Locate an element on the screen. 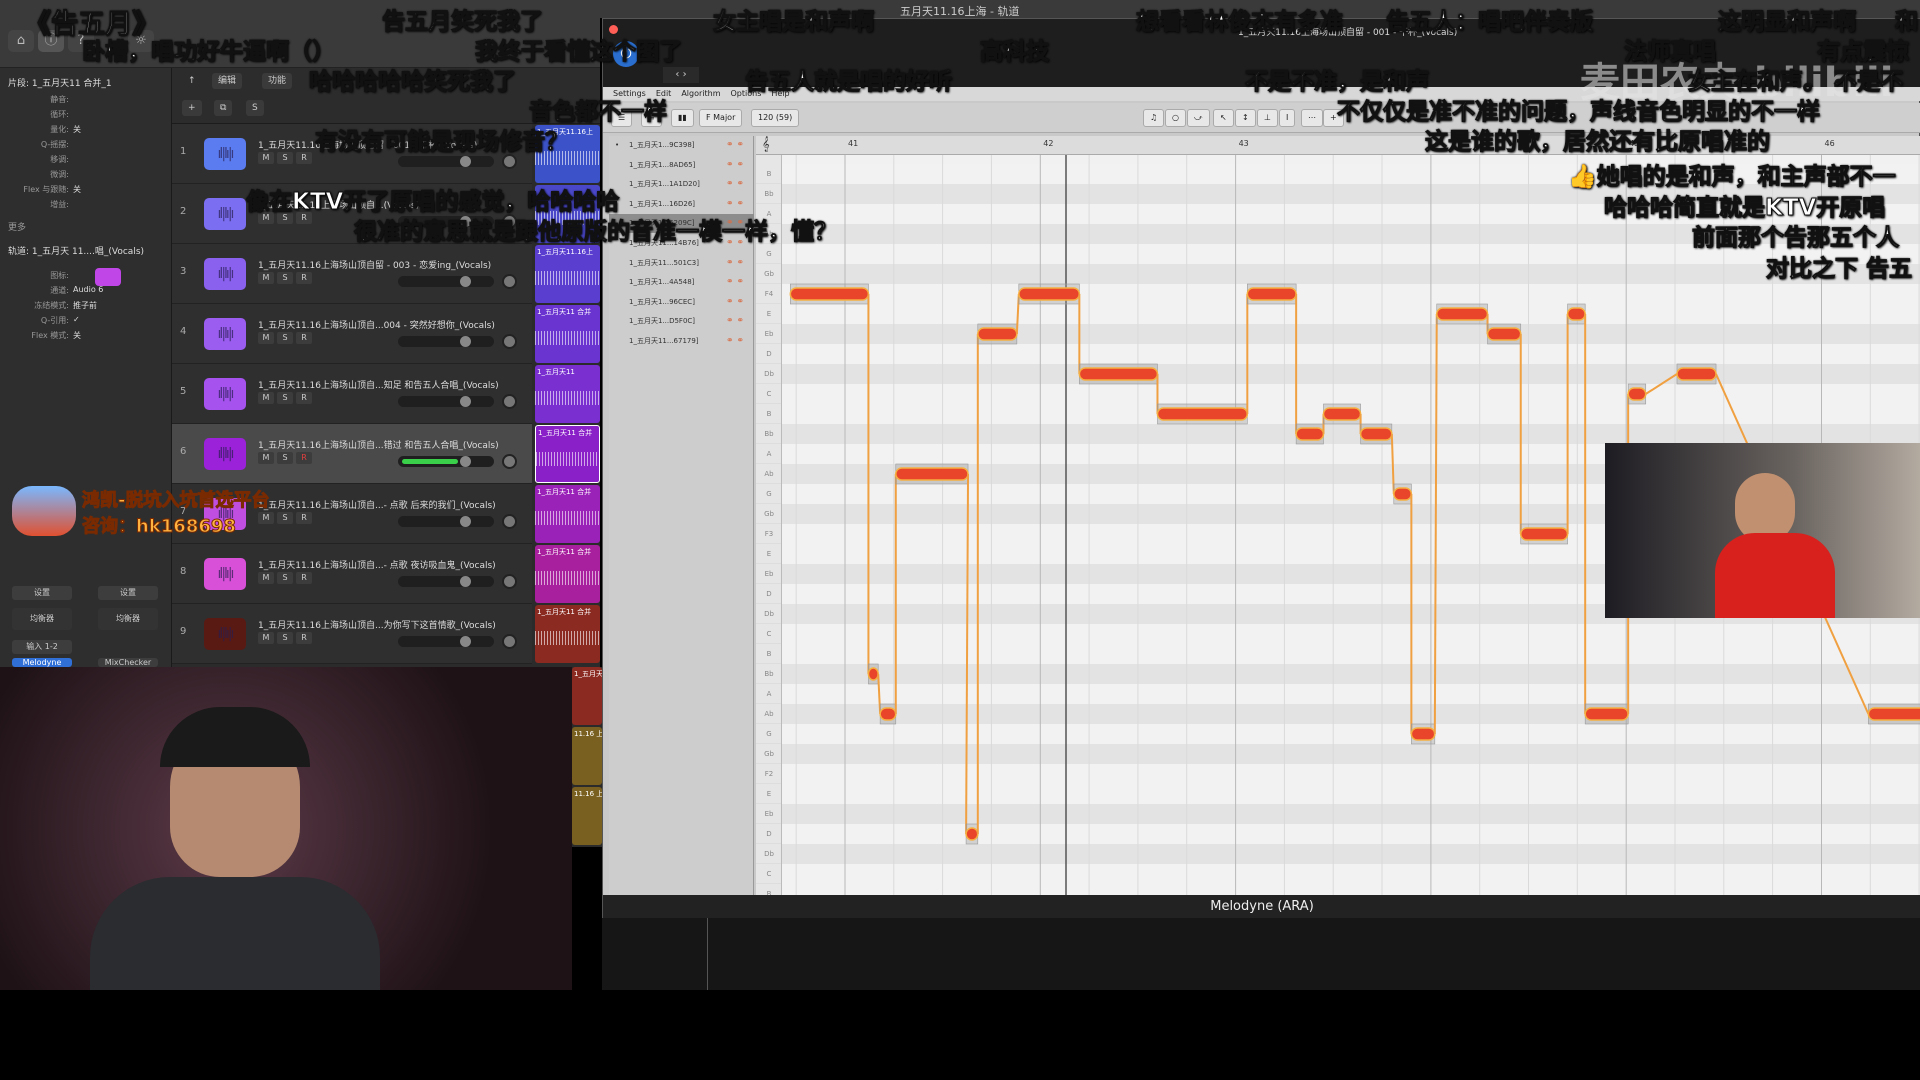 This screenshot has width=1920, height=1080. blob-list-item: 1_五月天1...16D26] ⚭ ⚭ is located at coordinates (681, 204).